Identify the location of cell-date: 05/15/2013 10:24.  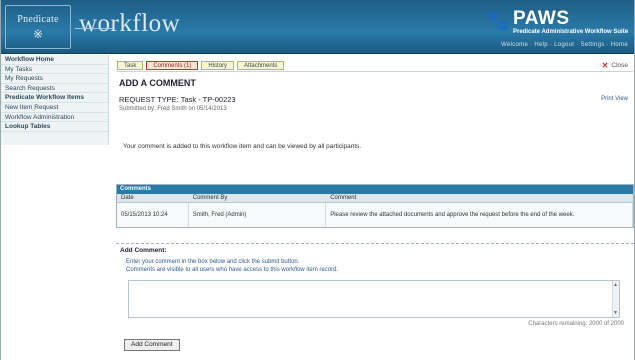
(153, 215).